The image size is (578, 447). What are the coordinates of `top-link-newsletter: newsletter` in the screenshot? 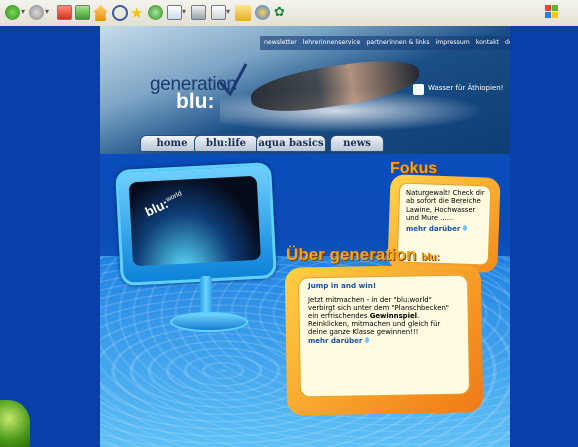 It's located at (280, 42).